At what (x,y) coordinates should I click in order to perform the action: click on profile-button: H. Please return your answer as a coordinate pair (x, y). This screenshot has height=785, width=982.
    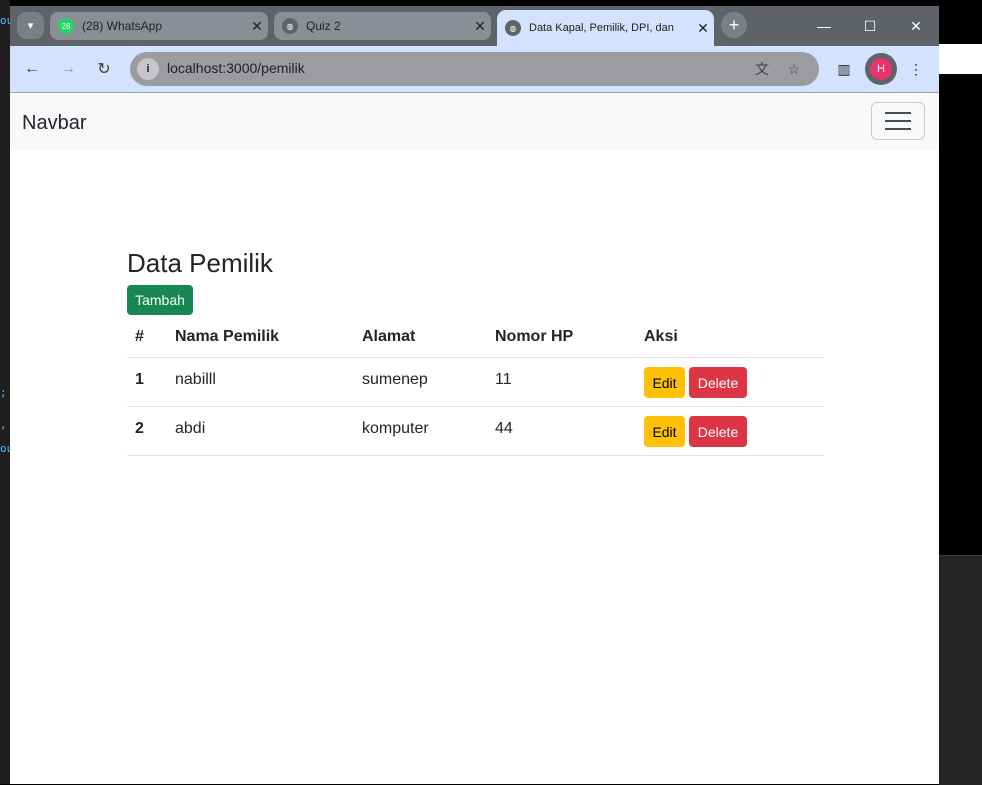
    Looking at the image, I should click on (881, 69).